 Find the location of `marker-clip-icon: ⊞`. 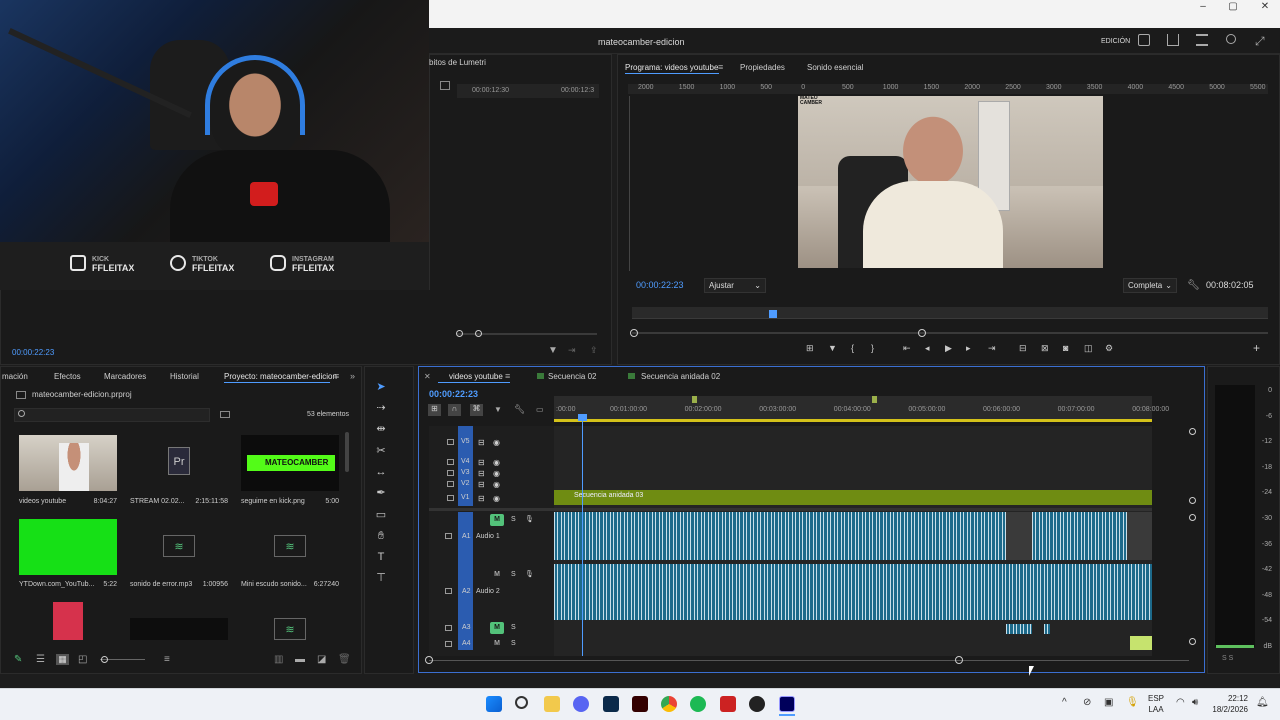

marker-clip-icon: ⊞ is located at coordinates (810, 348).